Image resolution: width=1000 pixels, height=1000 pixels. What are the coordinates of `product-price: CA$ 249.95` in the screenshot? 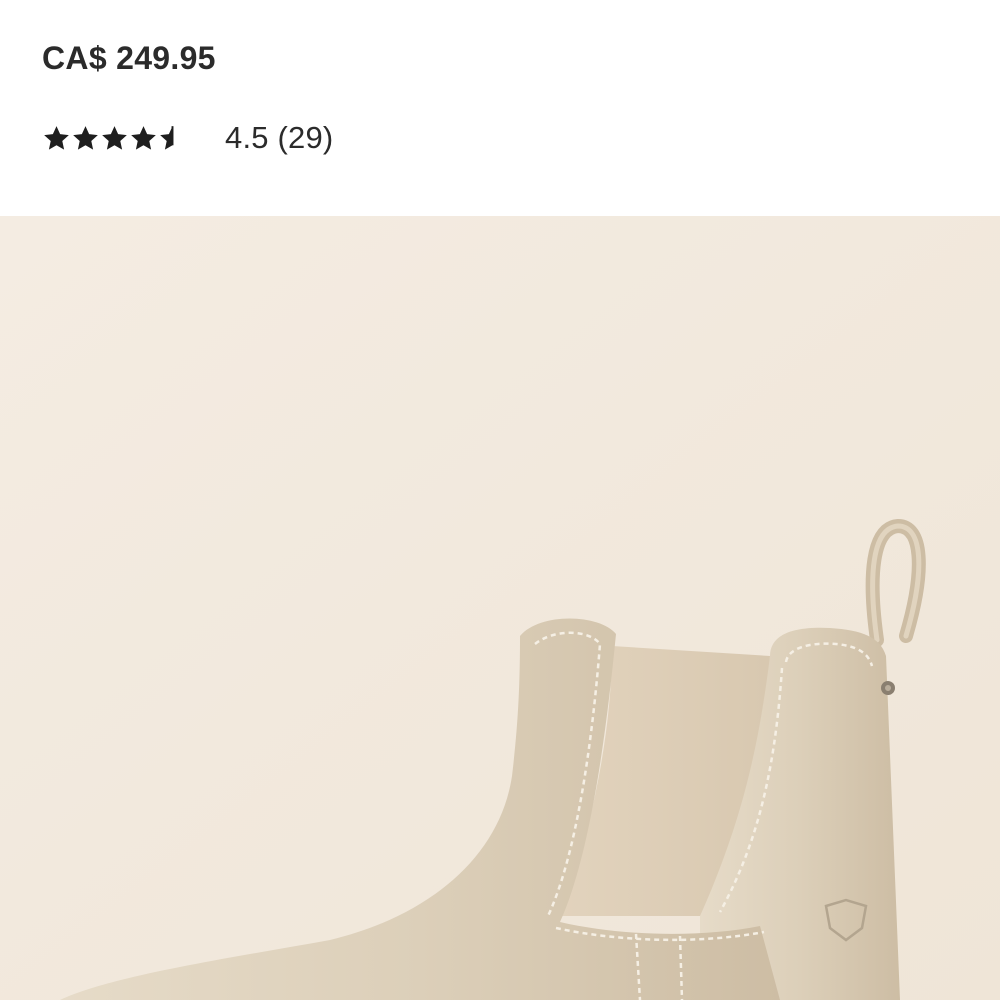 It's located at (129, 58).